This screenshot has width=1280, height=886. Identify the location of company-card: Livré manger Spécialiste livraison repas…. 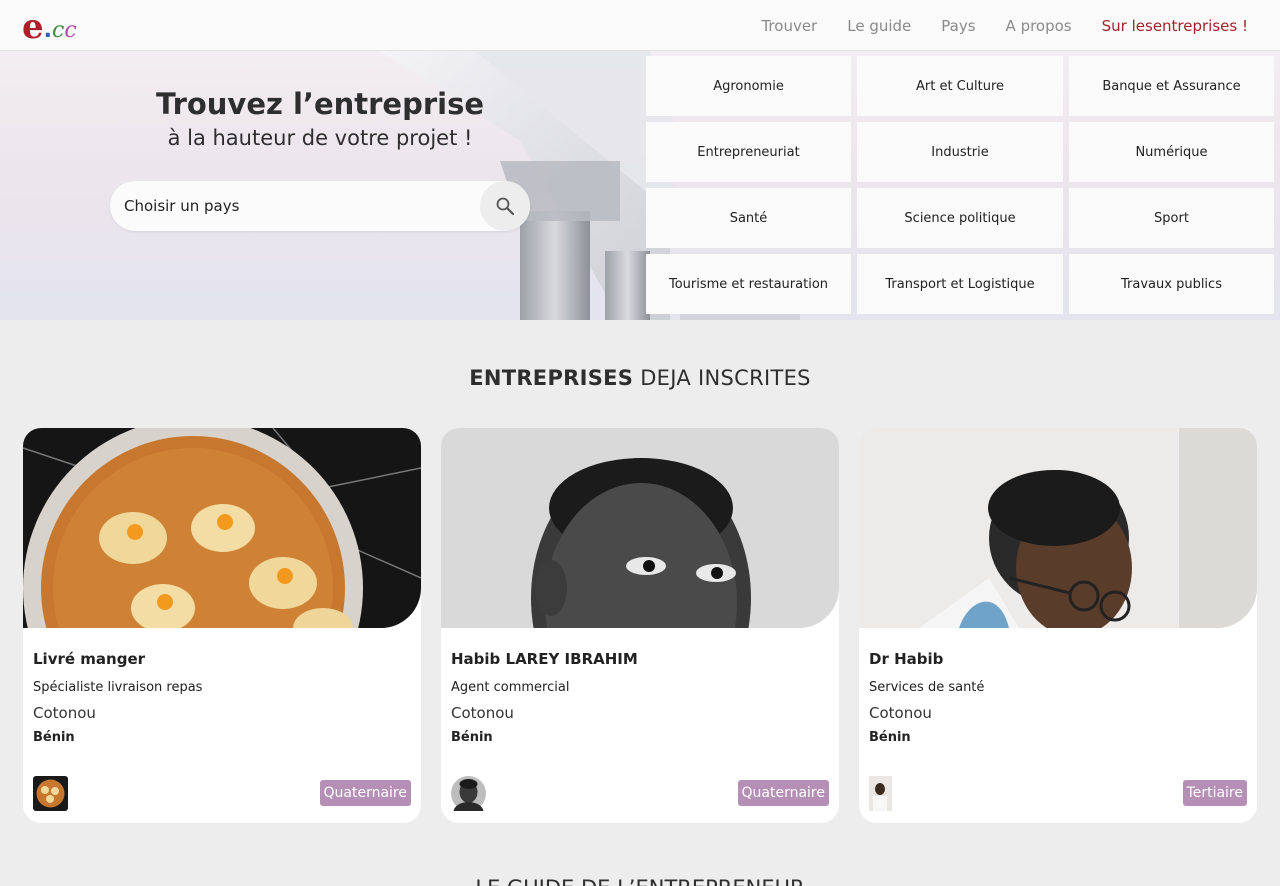
(222, 625).